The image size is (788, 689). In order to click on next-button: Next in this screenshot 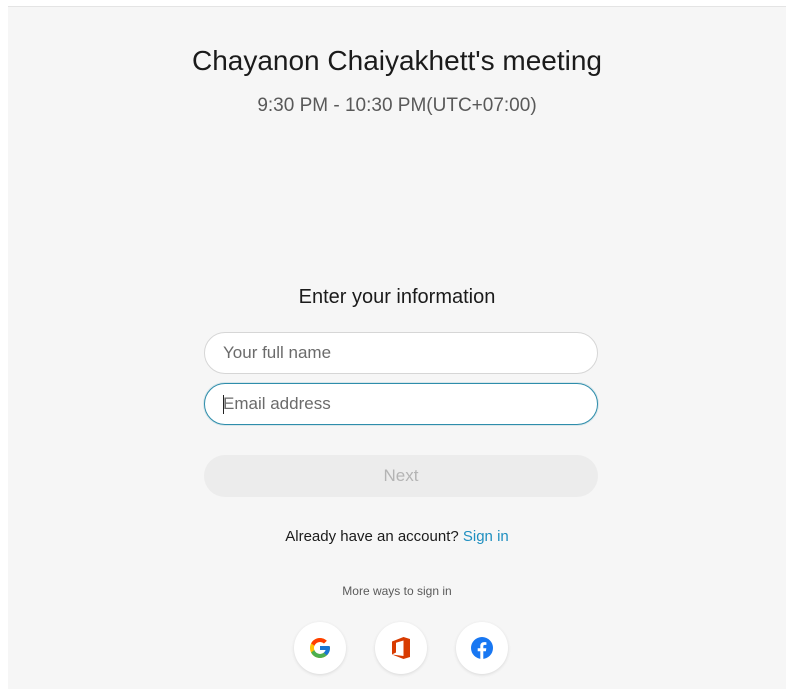, I will do `click(401, 476)`.